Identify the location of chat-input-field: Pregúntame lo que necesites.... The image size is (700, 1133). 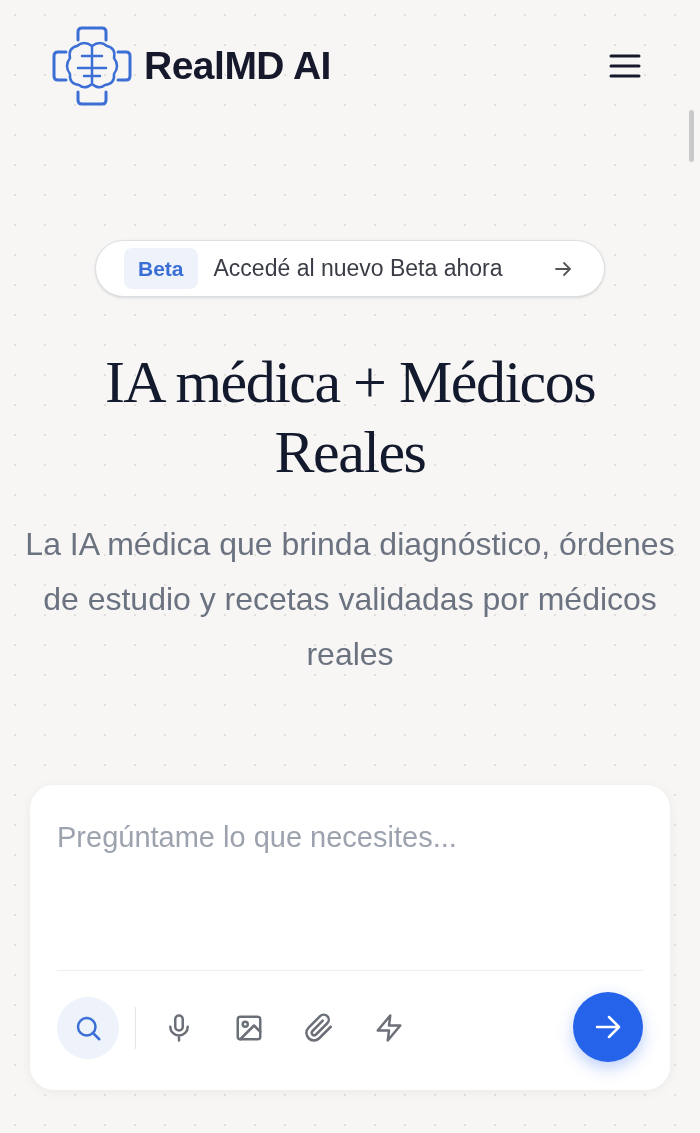
(350, 837).